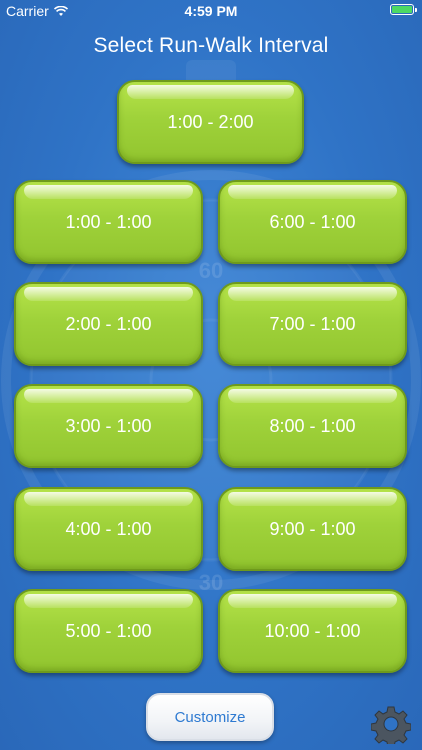 This screenshot has width=422, height=750. Describe the element at coordinates (391, 724) in the screenshot. I see `gear-icon` at that location.